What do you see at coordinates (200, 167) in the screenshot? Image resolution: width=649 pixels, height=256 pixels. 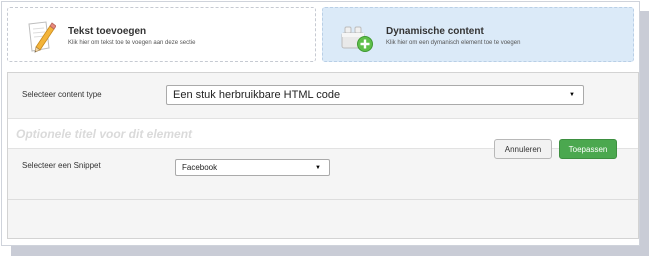 I see `snippet-value: Facebook` at bounding box center [200, 167].